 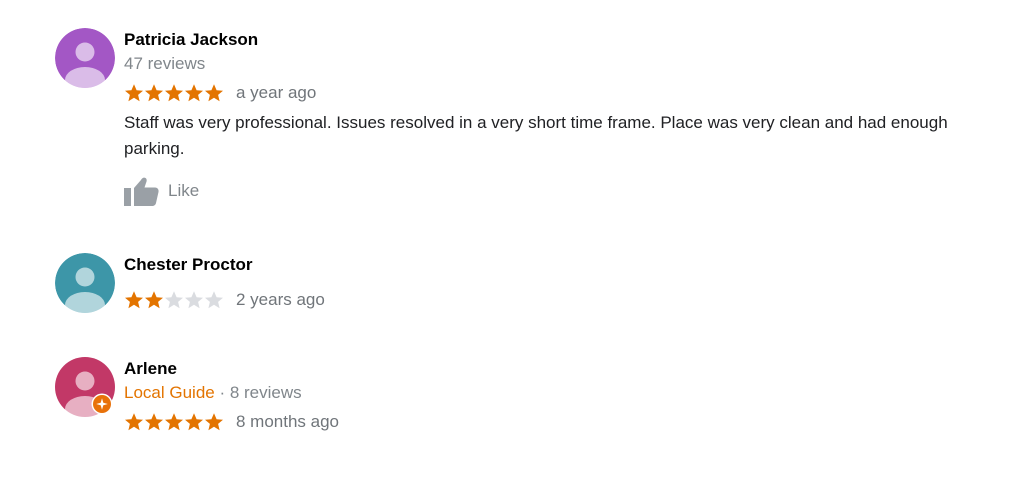 I want to click on thumbs-up-icon, so click(x=141, y=191).